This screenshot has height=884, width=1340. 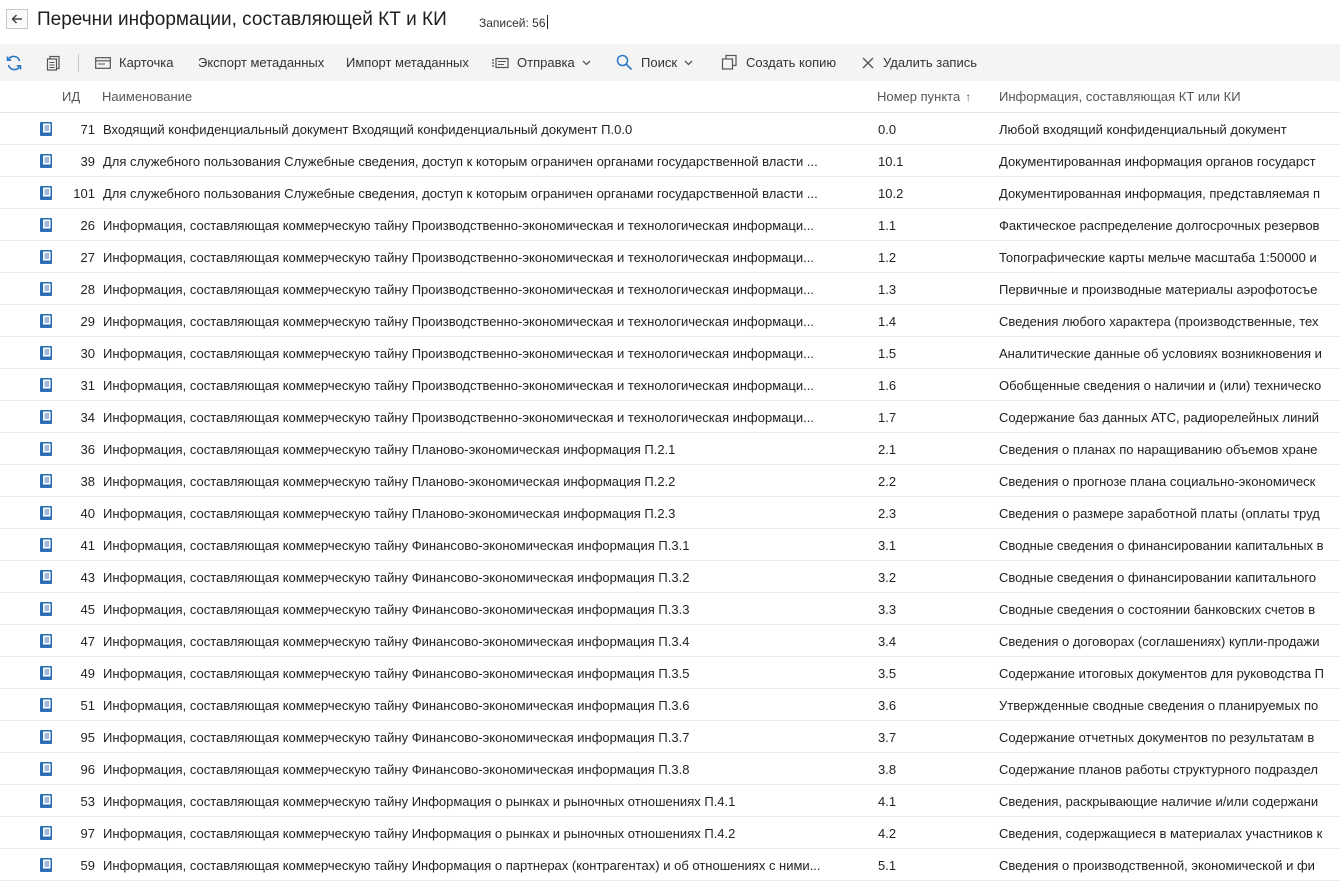 I want to click on import-metadata-button: Импорт метаданных, so click(x=407, y=62).